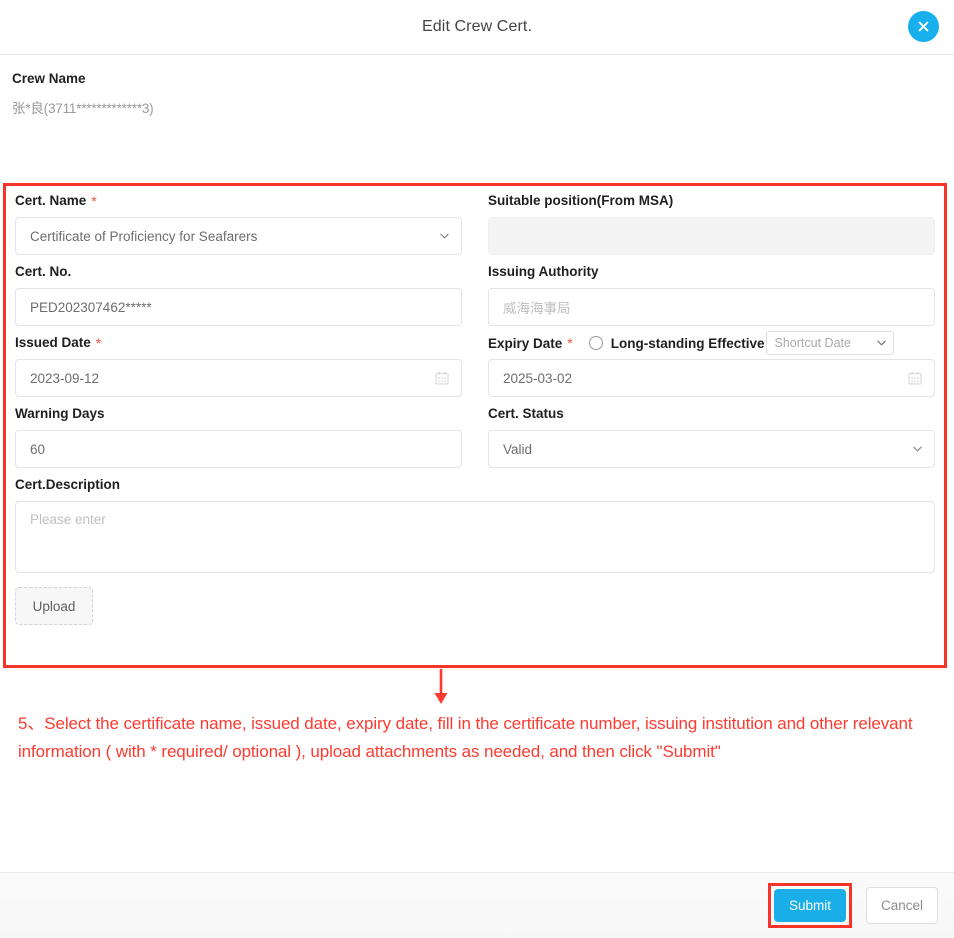 This screenshot has height=938, width=954. What do you see at coordinates (441, 687) in the screenshot?
I see `annotation-arrow-icon` at bounding box center [441, 687].